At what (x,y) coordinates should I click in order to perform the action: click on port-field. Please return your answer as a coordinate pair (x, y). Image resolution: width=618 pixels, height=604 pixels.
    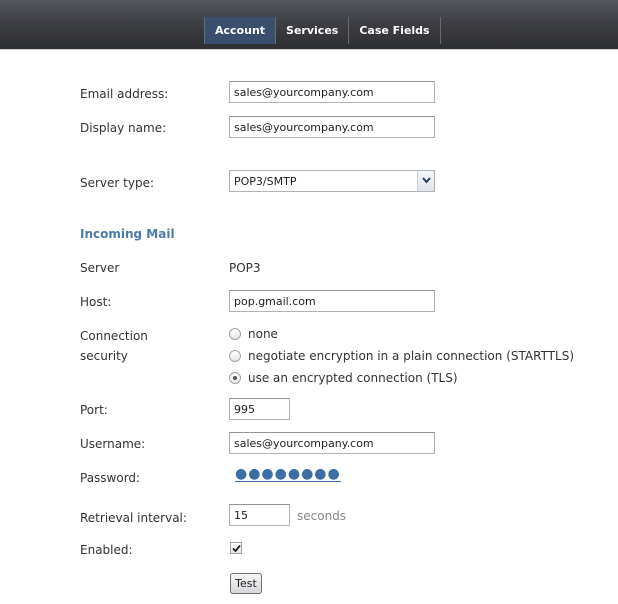
    Looking at the image, I should click on (259, 409).